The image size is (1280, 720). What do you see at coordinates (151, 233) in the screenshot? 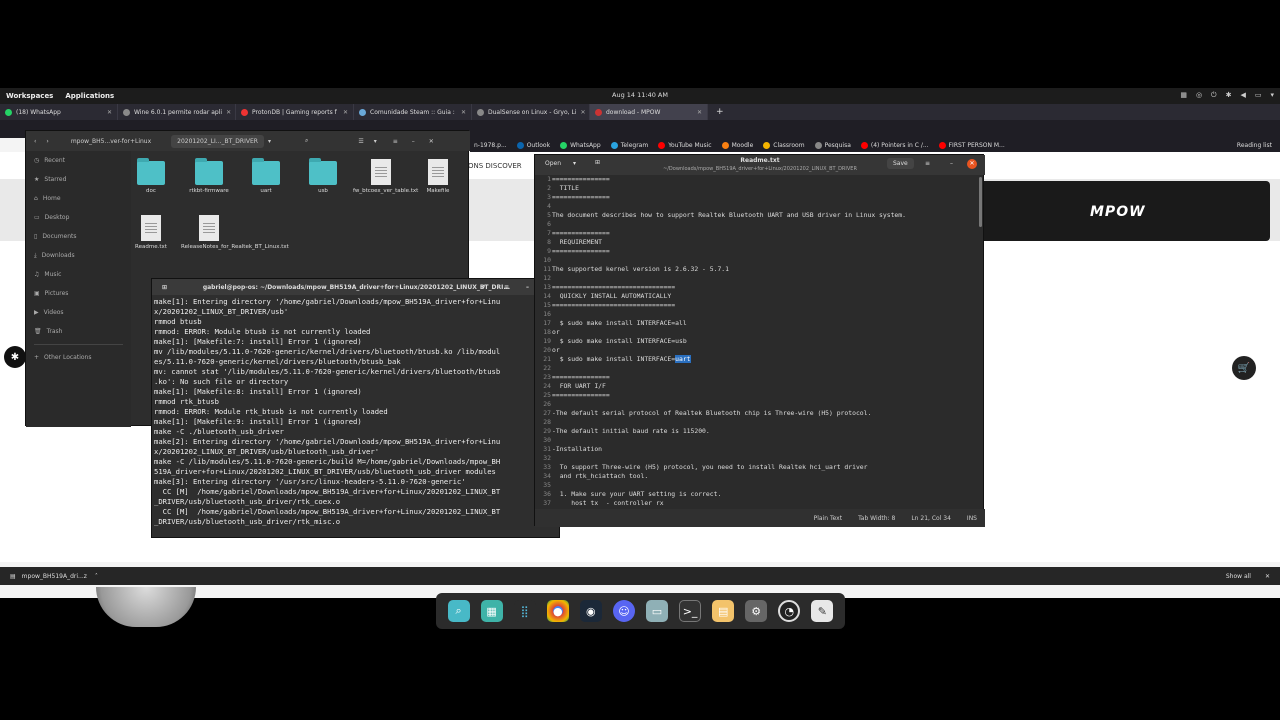
I see `file-item-readme: Readme.txt` at bounding box center [151, 233].